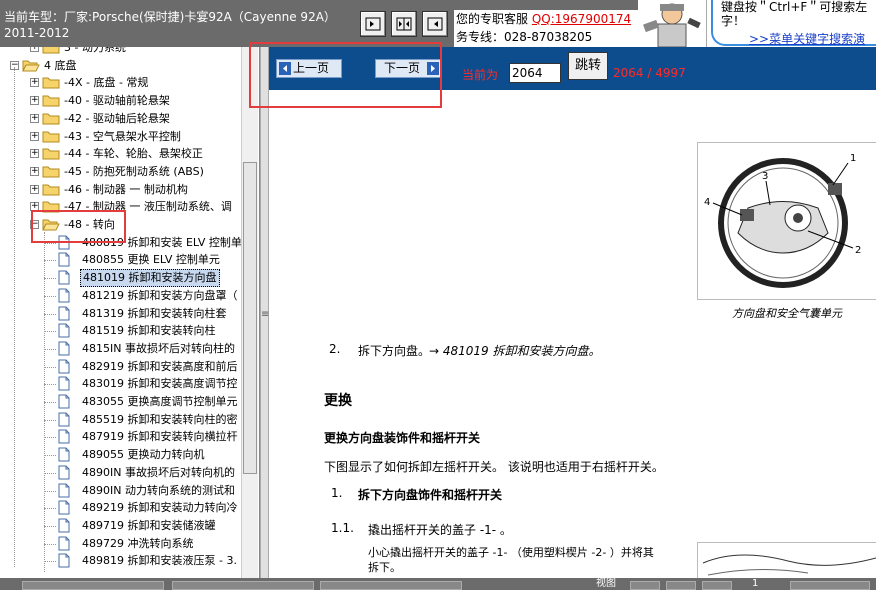 The height and width of the screenshot is (590, 876). Describe the element at coordinates (160, 384) in the screenshot. I see `tree-item-label: 483019 拆卸和安装高度调节控` at that location.